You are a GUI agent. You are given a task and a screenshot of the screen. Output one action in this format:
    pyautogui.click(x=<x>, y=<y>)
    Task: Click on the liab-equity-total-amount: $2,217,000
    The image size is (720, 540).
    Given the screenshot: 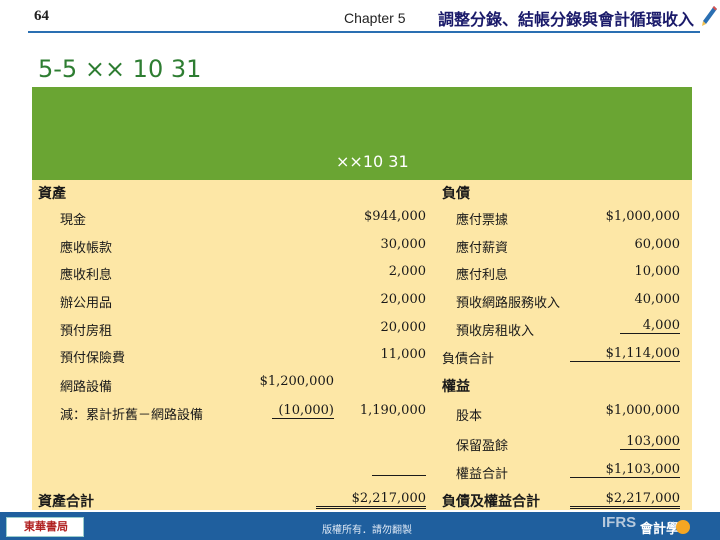 What is the action you would take?
    pyautogui.click(x=625, y=500)
    